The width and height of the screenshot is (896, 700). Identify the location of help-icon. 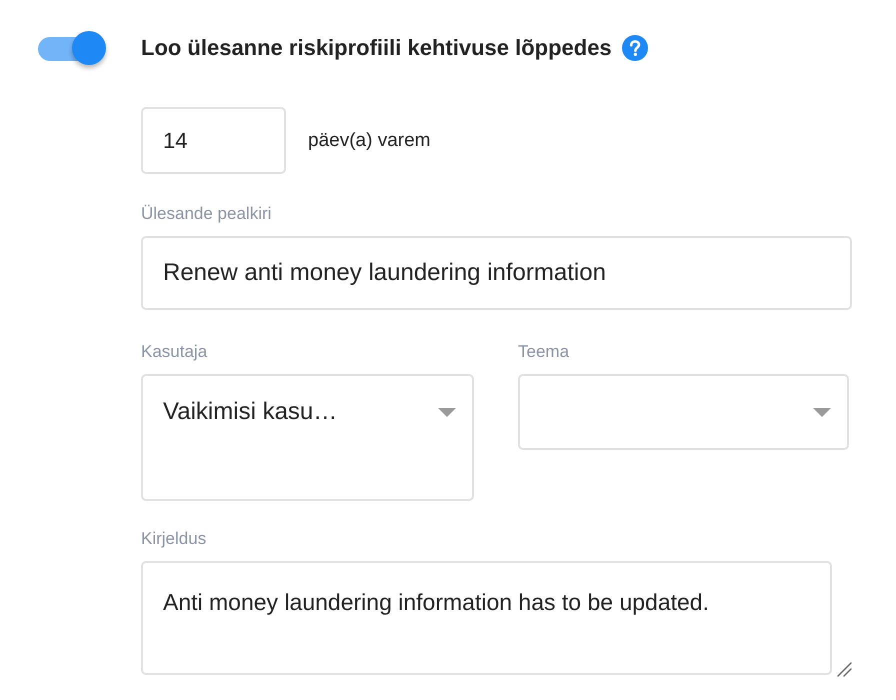
(635, 48).